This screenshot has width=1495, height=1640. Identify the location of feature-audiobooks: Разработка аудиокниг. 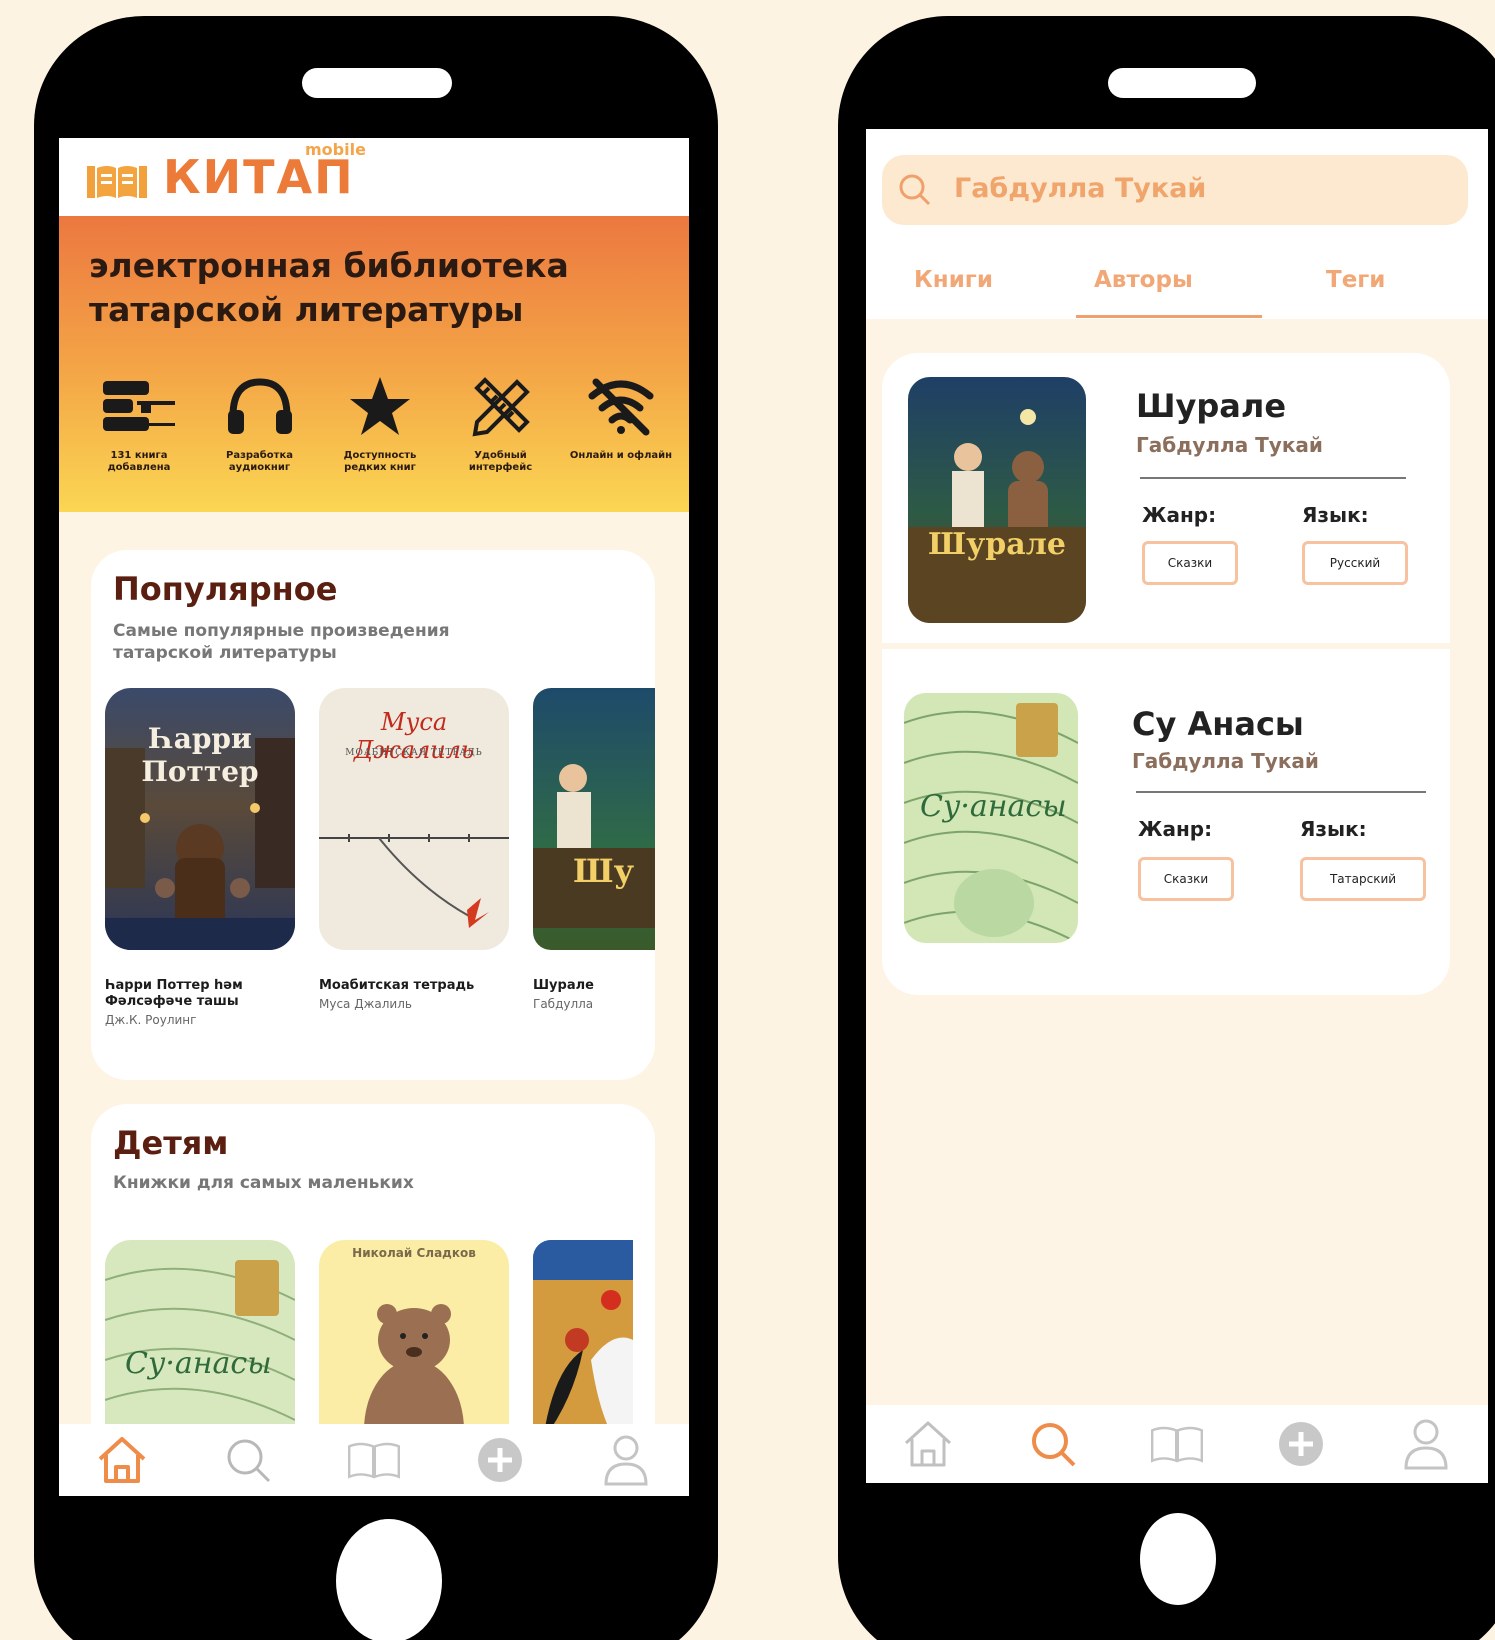
(260, 421).